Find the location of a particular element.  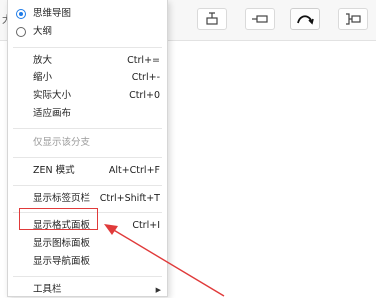

annotation-arrow-icon is located at coordinates (164, 260).